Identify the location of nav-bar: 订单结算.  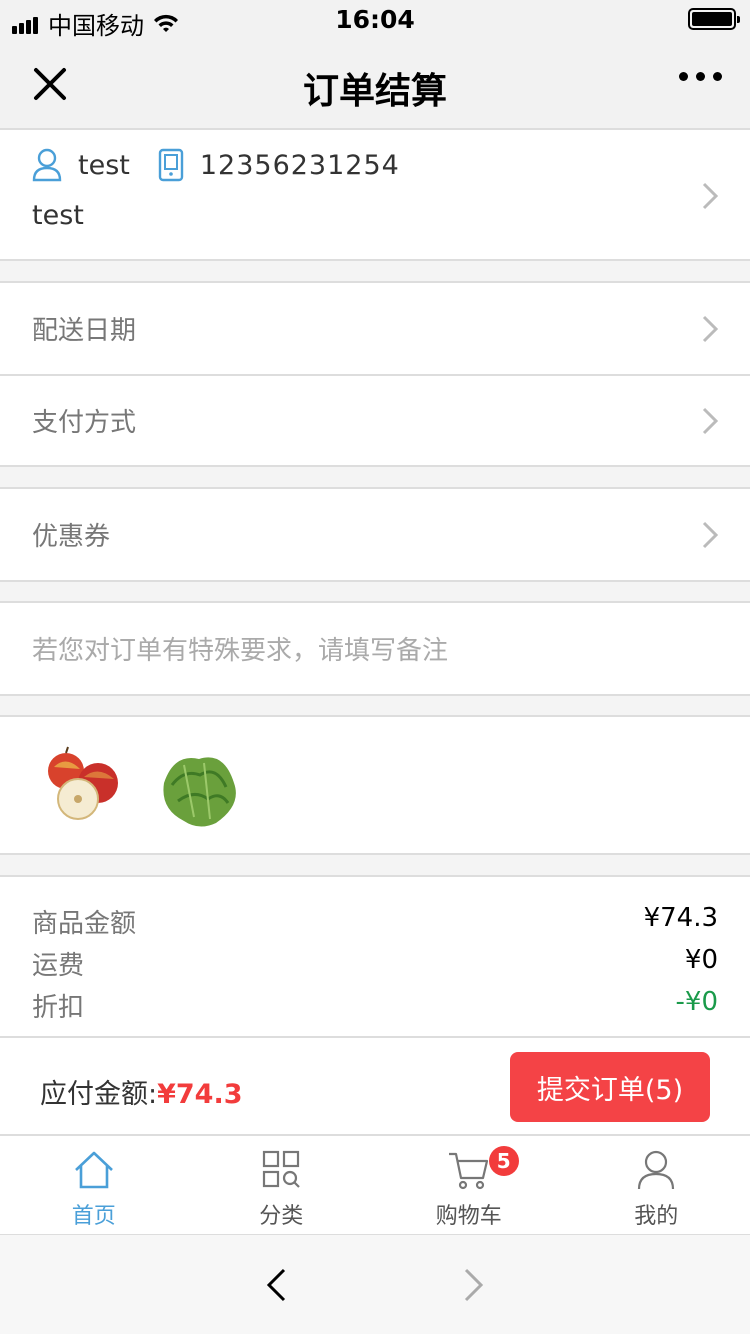
(375, 84).